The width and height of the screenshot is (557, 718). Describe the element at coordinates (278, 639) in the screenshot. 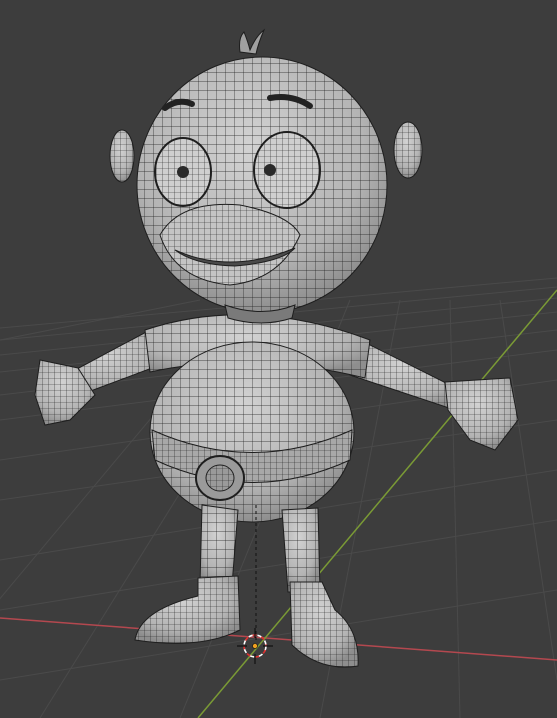

I see `x-axis-line` at that location.